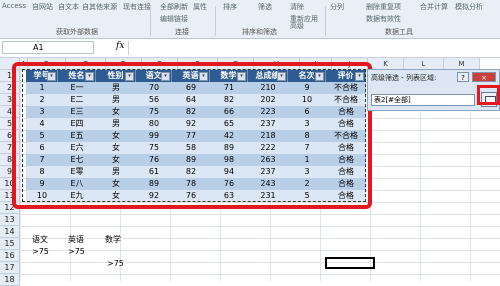 Image resolution: width=500 pixels, height=286 pixels. I want to click on row-header: 18, so click(10, 280).